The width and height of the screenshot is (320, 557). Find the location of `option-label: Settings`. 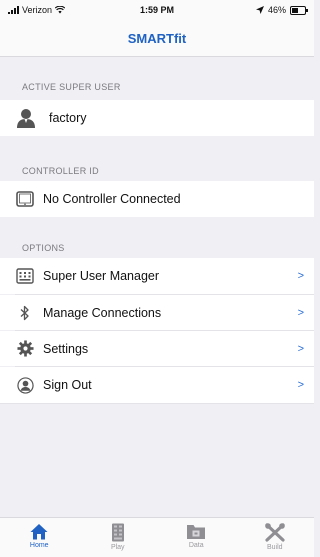

option-label: Settings is located at coordinates (66, 348).